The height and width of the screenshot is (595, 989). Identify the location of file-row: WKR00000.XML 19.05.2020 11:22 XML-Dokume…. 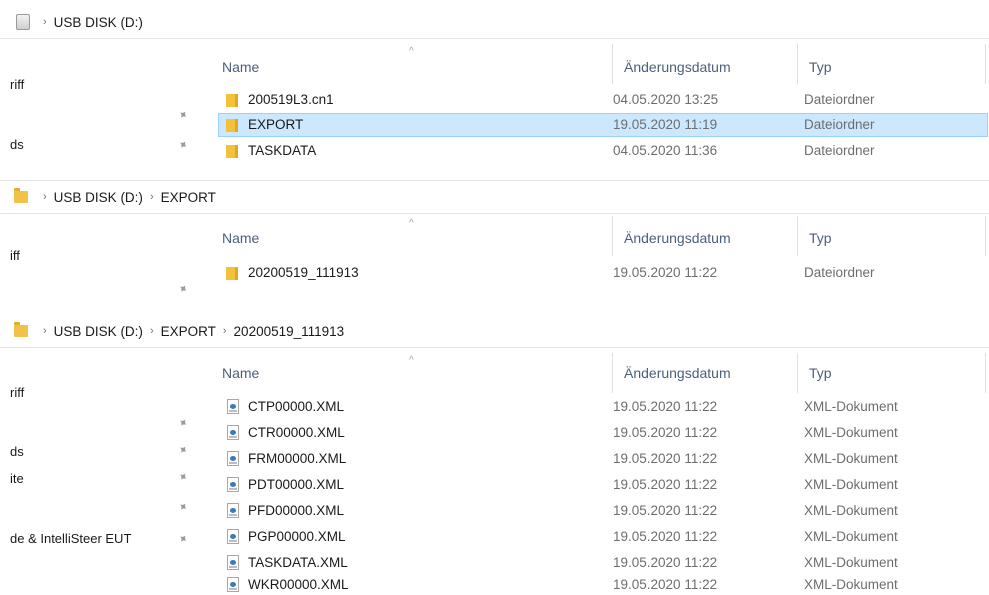
(603, 584).